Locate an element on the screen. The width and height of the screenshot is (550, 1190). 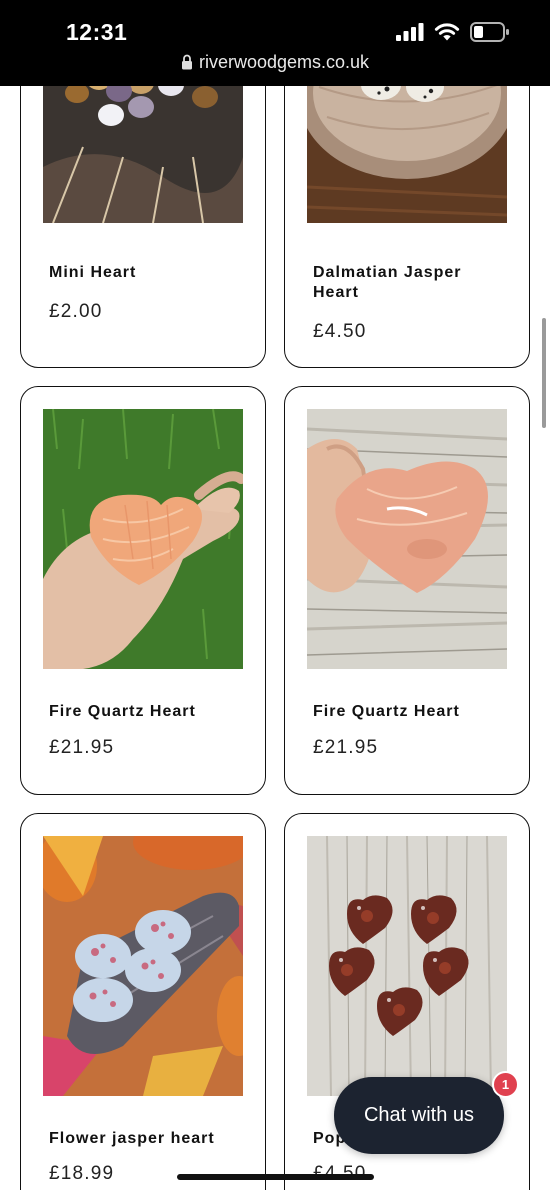
product-price: £4.50 is located at coordinates (340, 331).